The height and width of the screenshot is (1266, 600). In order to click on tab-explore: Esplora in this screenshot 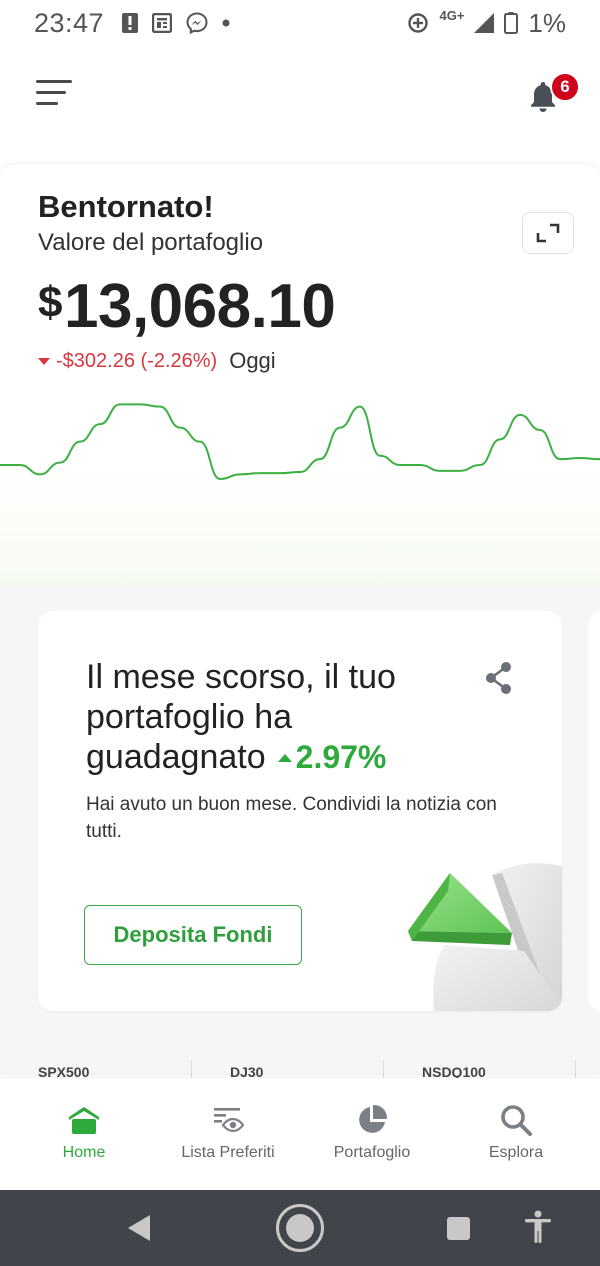, I will do `click(516, 1134)`.